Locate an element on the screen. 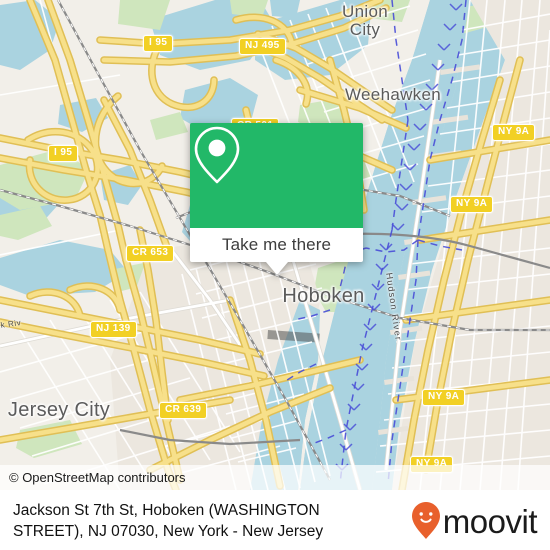 The width and height of the screenshot is (550, 550). highway-shield-ny9a-upper: NY 9A is located at coordinates (472, 204).